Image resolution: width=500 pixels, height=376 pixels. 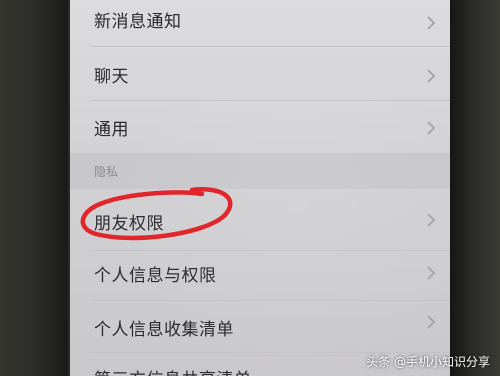 I want to click on settings-item-label: 聊天, so click(x=111, y=77).